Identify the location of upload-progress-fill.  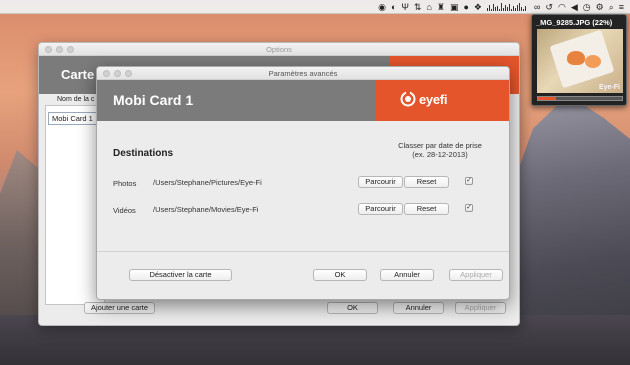
(547, 98).